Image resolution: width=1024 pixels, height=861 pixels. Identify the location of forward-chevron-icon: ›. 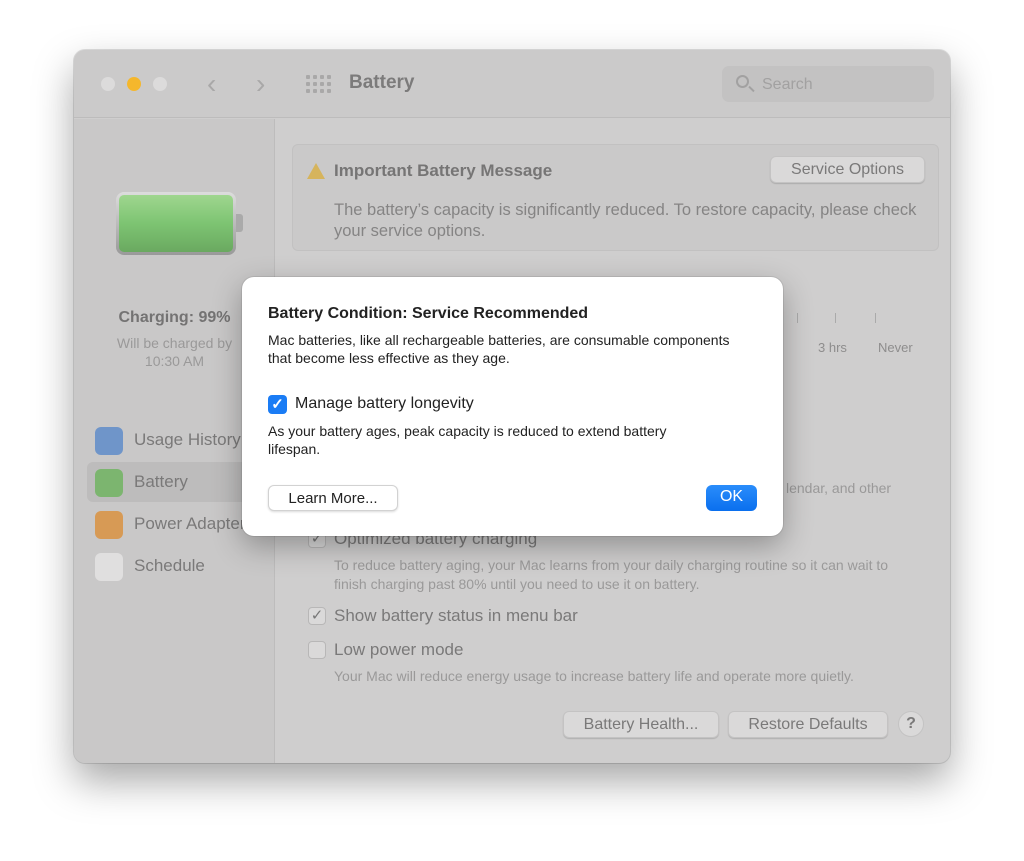
(260, 84).